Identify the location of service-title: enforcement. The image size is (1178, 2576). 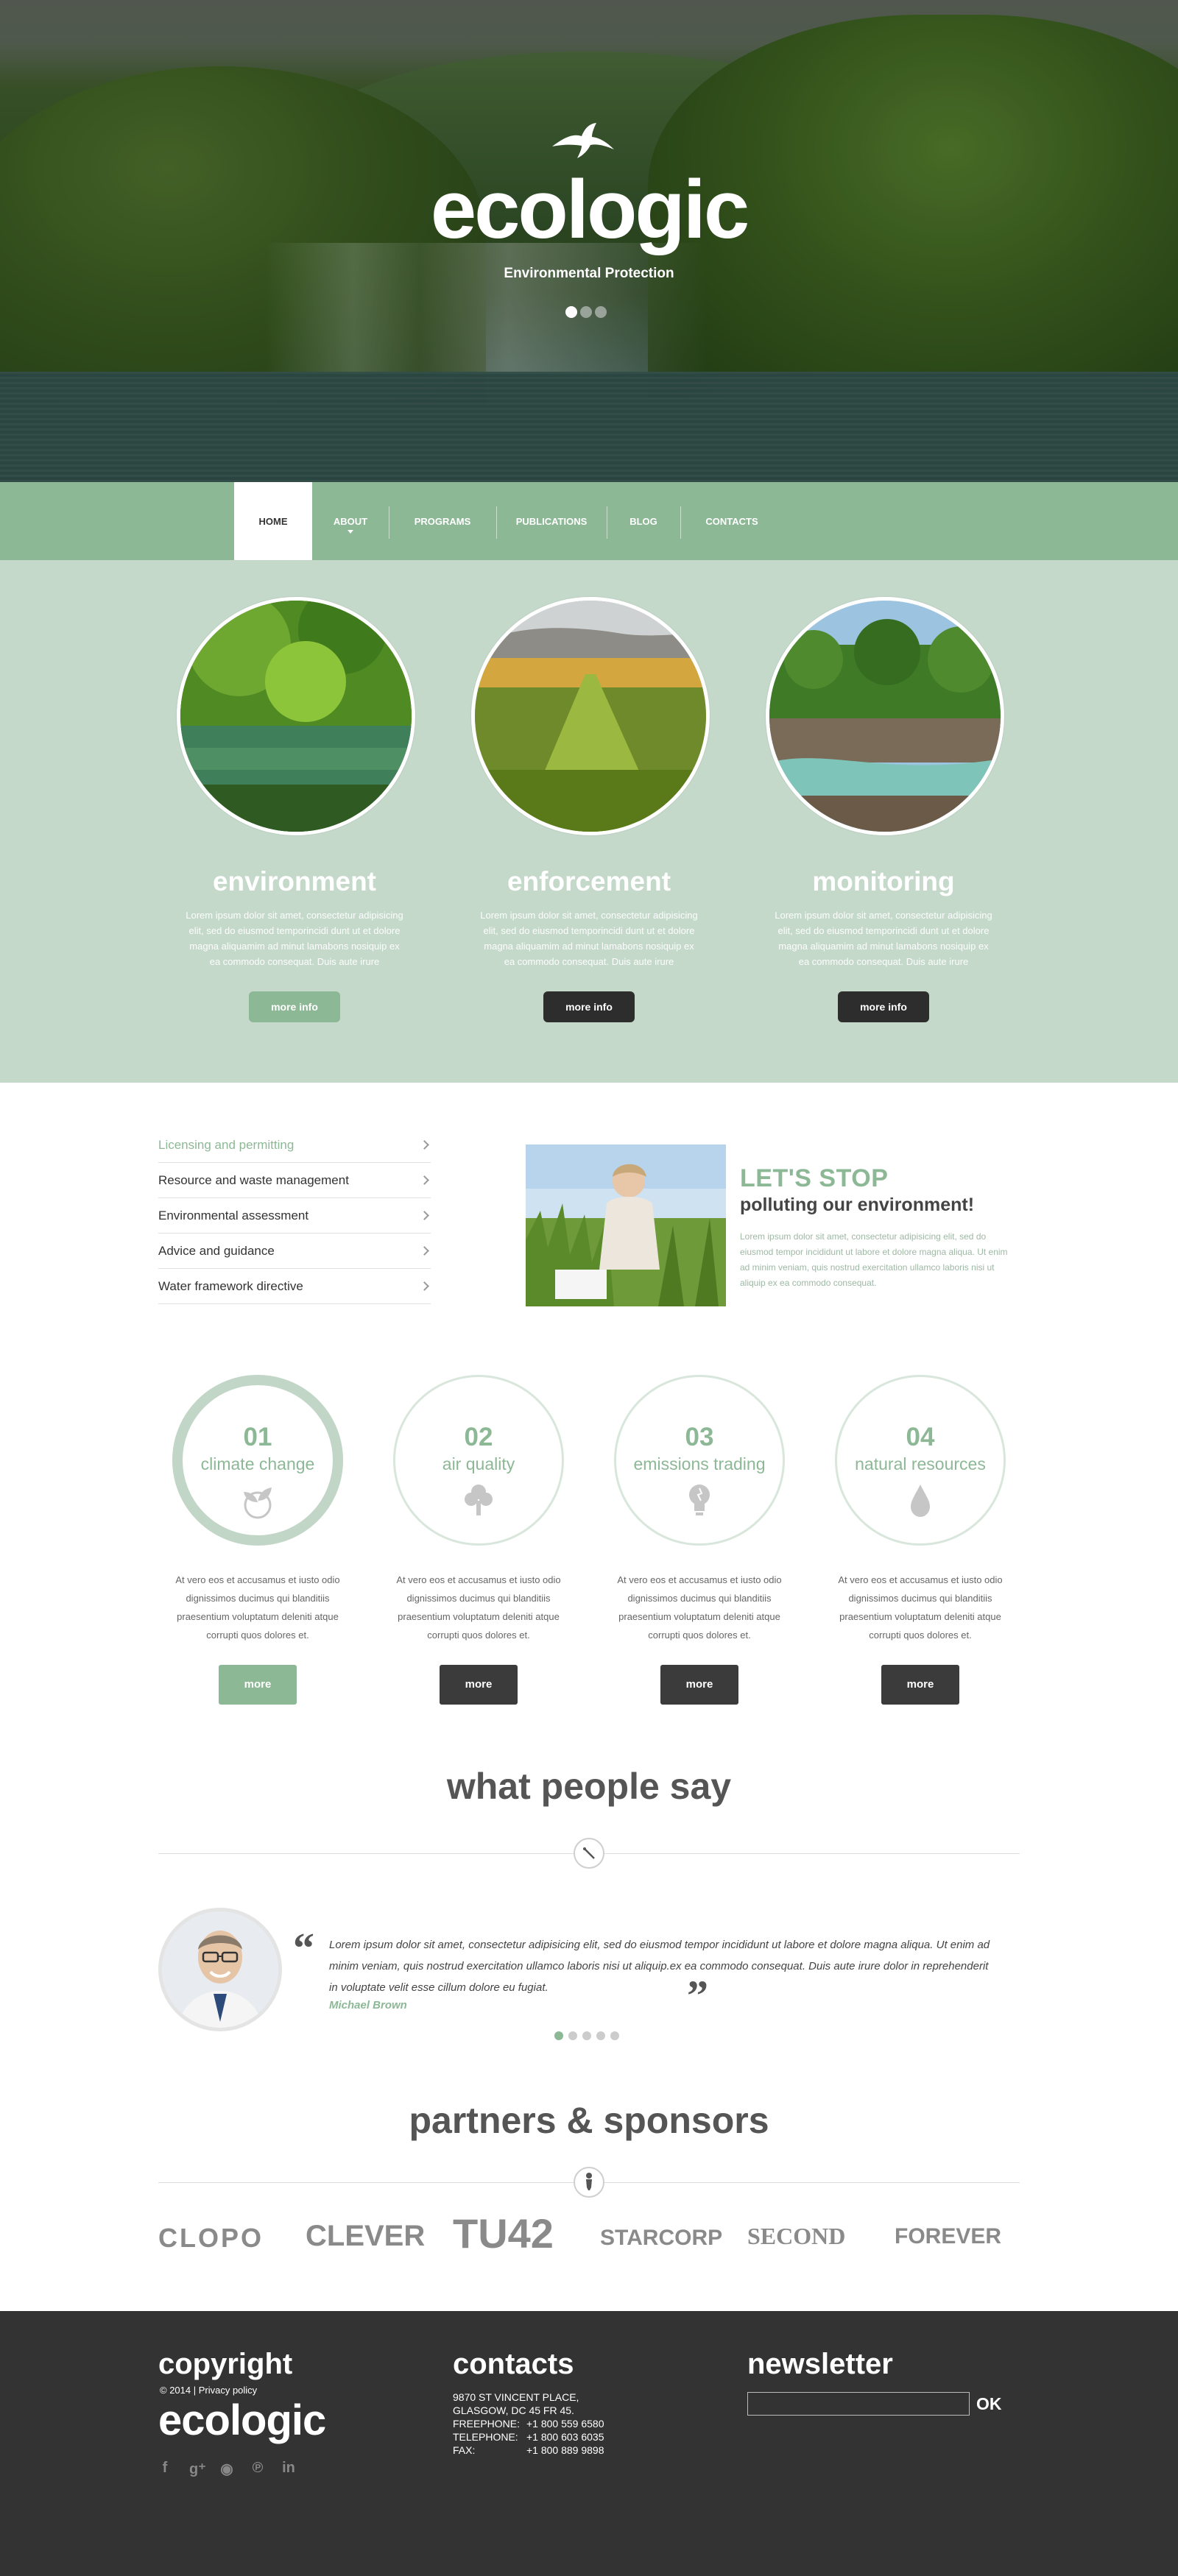
(589, 881).